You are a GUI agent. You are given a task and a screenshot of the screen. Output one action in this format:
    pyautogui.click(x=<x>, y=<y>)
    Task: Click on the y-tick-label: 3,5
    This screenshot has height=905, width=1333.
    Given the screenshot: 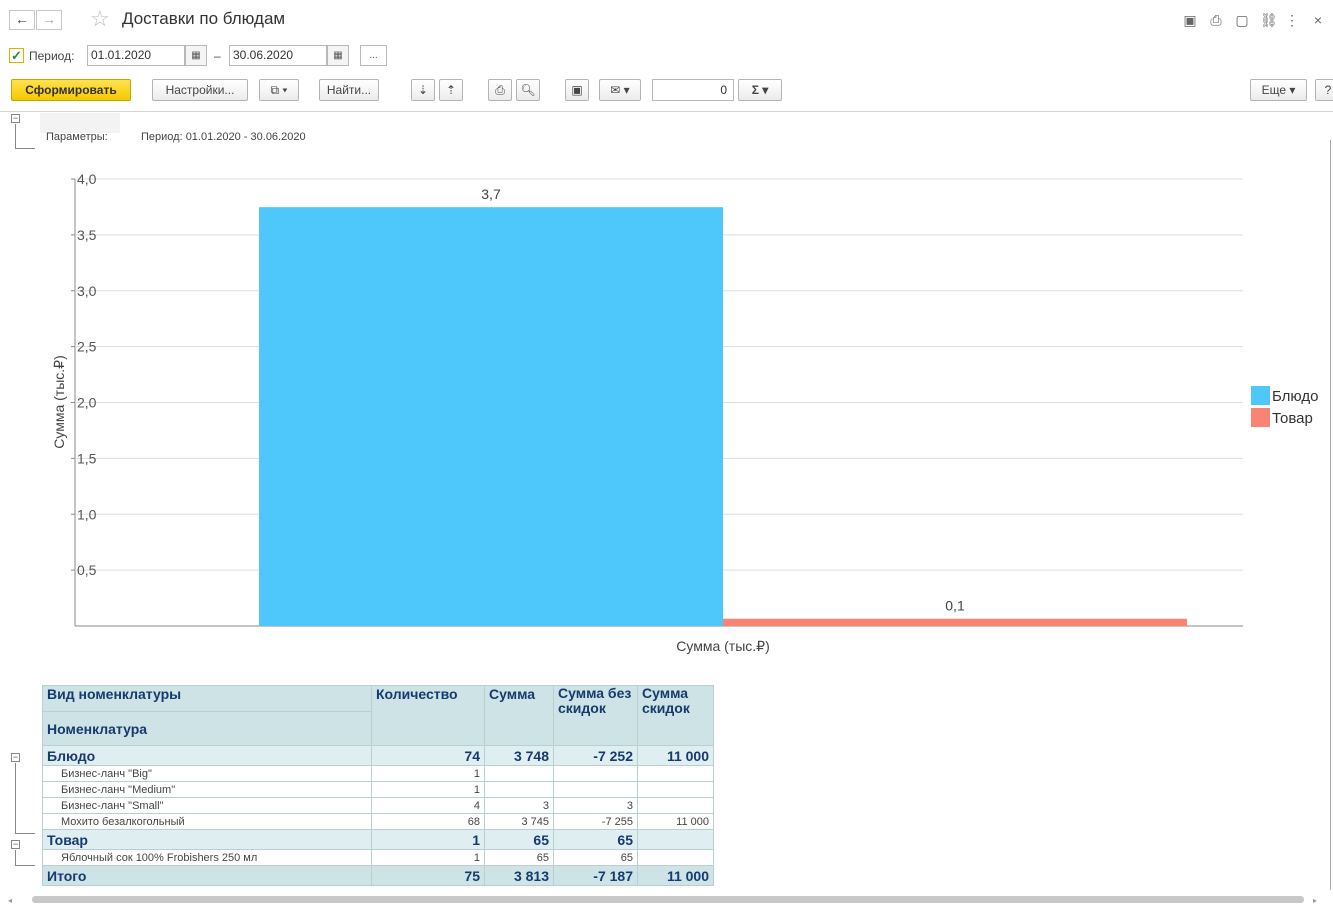 What is the action you would take?
    pyautogui.click(x=87, y=235)
    